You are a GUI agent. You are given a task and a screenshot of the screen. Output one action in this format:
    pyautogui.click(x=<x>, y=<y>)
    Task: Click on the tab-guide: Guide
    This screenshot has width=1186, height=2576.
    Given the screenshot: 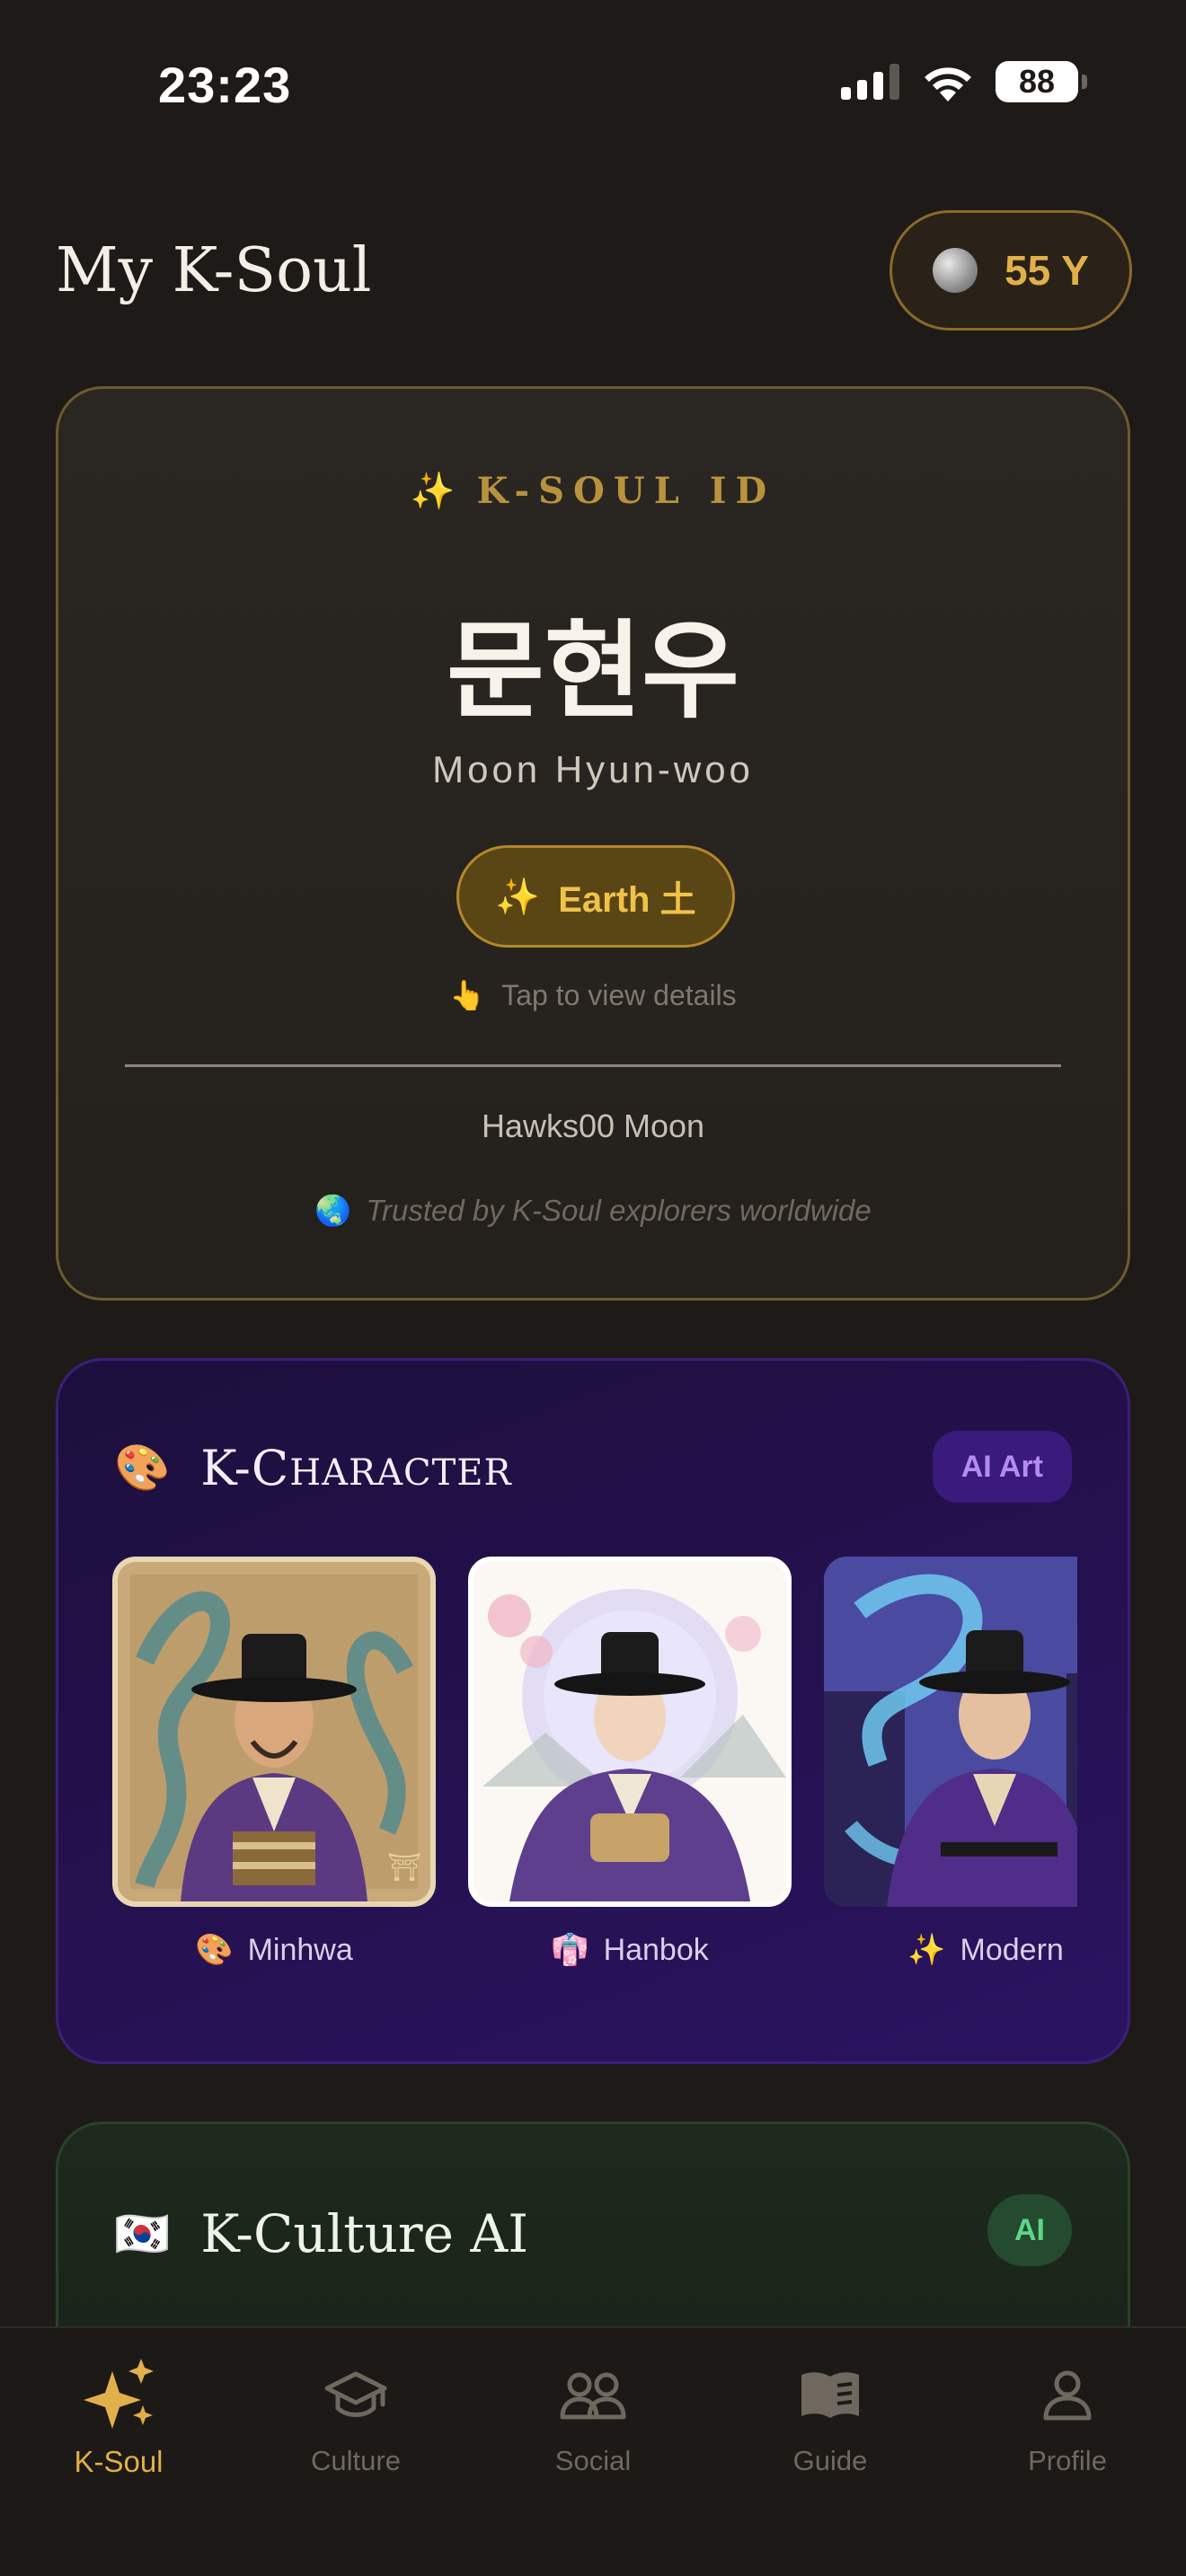 What is the action you would take?
    pyautogui.click(x=830, y=2416)
    